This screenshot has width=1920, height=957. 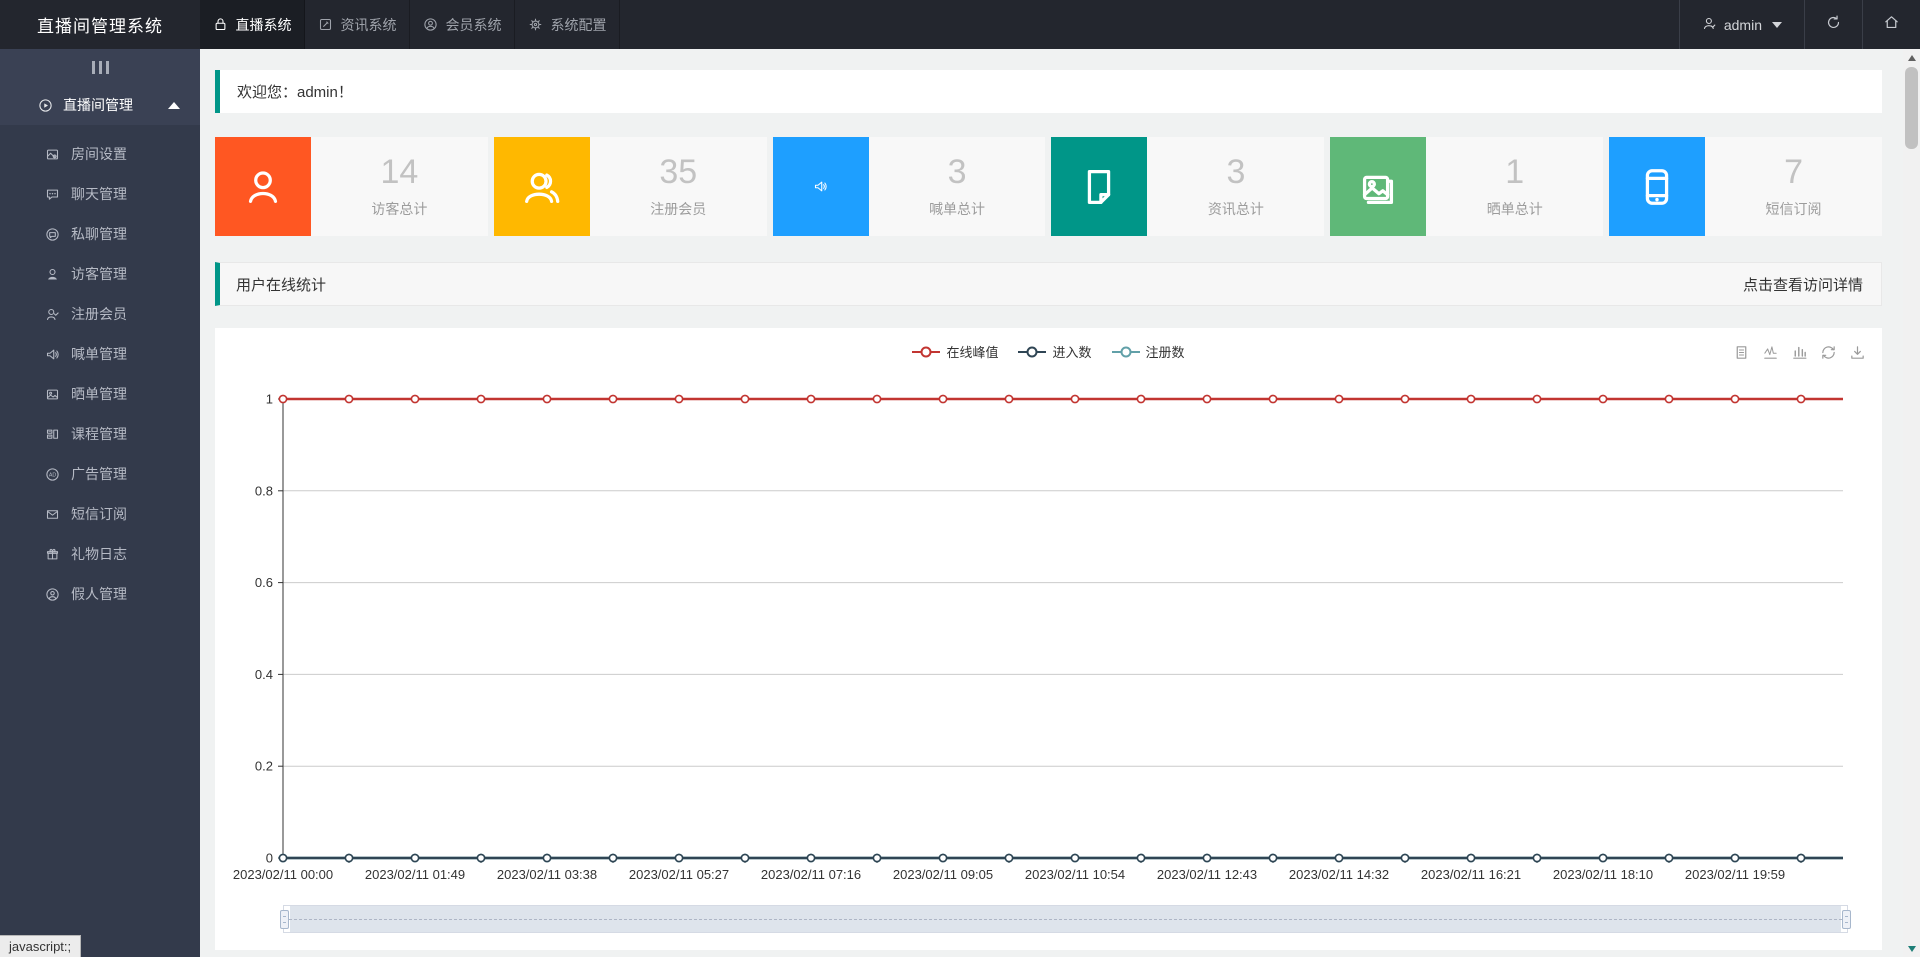 I want to click on stat-label: 访客总计, so click(x=399, y=208).